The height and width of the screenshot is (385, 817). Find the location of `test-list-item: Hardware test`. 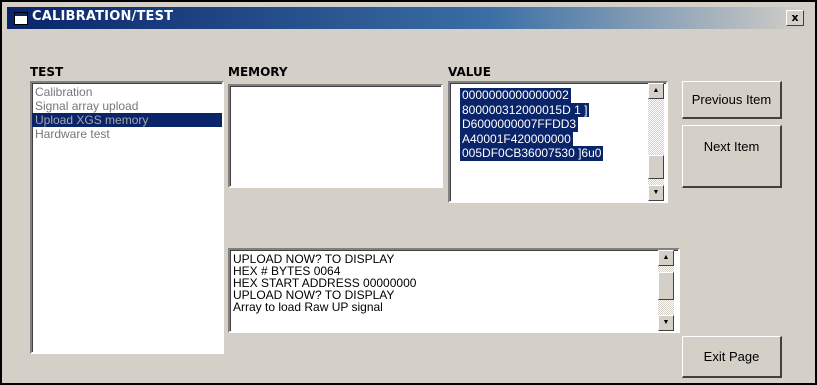

test-list-item: Hardware test is located at coordinates (127, 134).